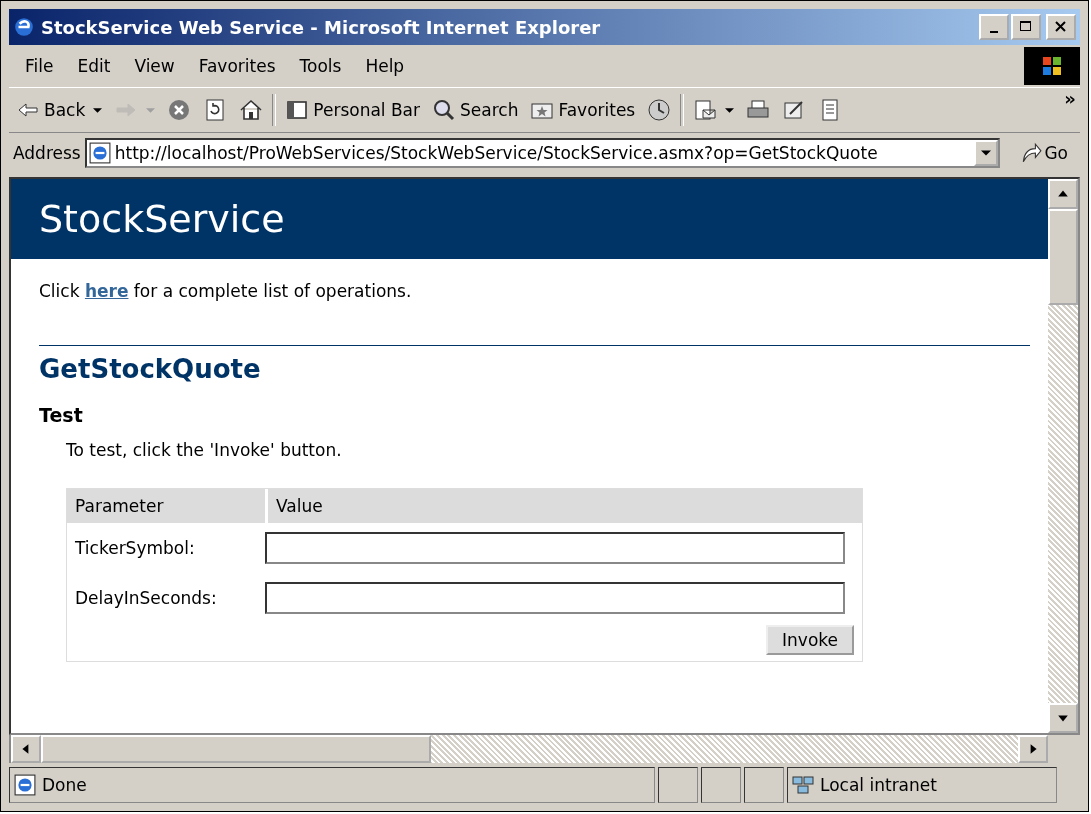 The height and width of the screenshot is (814, 1091). What do you see at coordinates (272, 291) in the screenshot?
I see `intro-text: for a complete list of operations.` at bounding box center [272, 291].